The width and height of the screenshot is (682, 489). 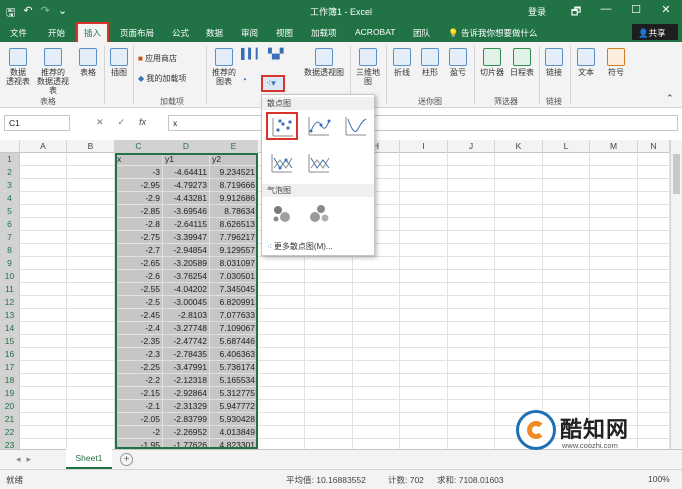 What do you see at coordinates (471, 146) in the screenshot?
I see `column-header-j: J` at bounding box center [471, 146].